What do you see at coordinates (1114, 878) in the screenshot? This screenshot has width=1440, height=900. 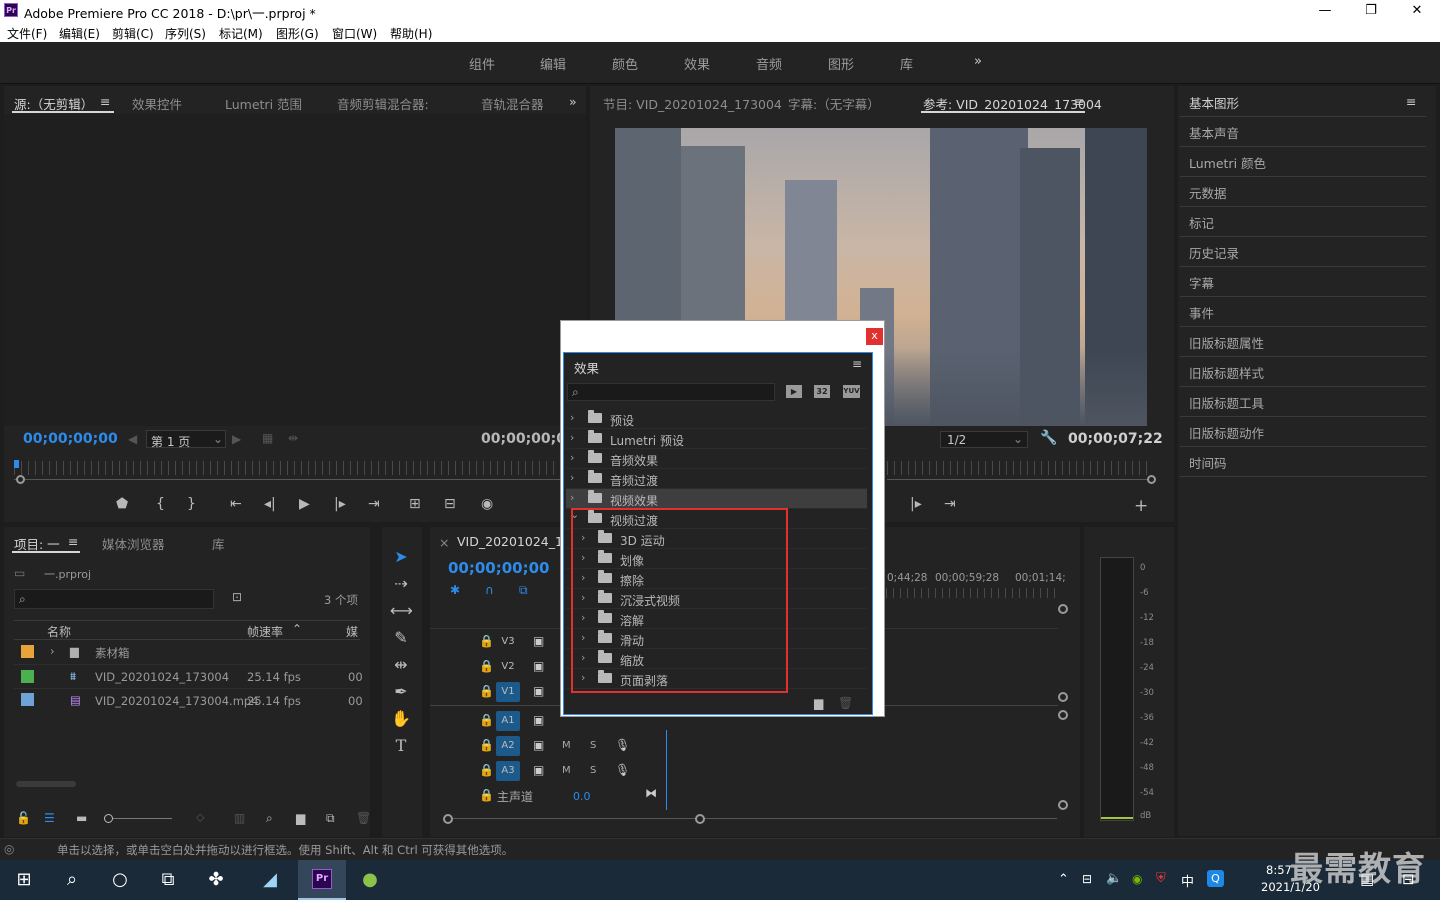 I see `volume-icon: 🔈` at bounding box center [1114, 878].